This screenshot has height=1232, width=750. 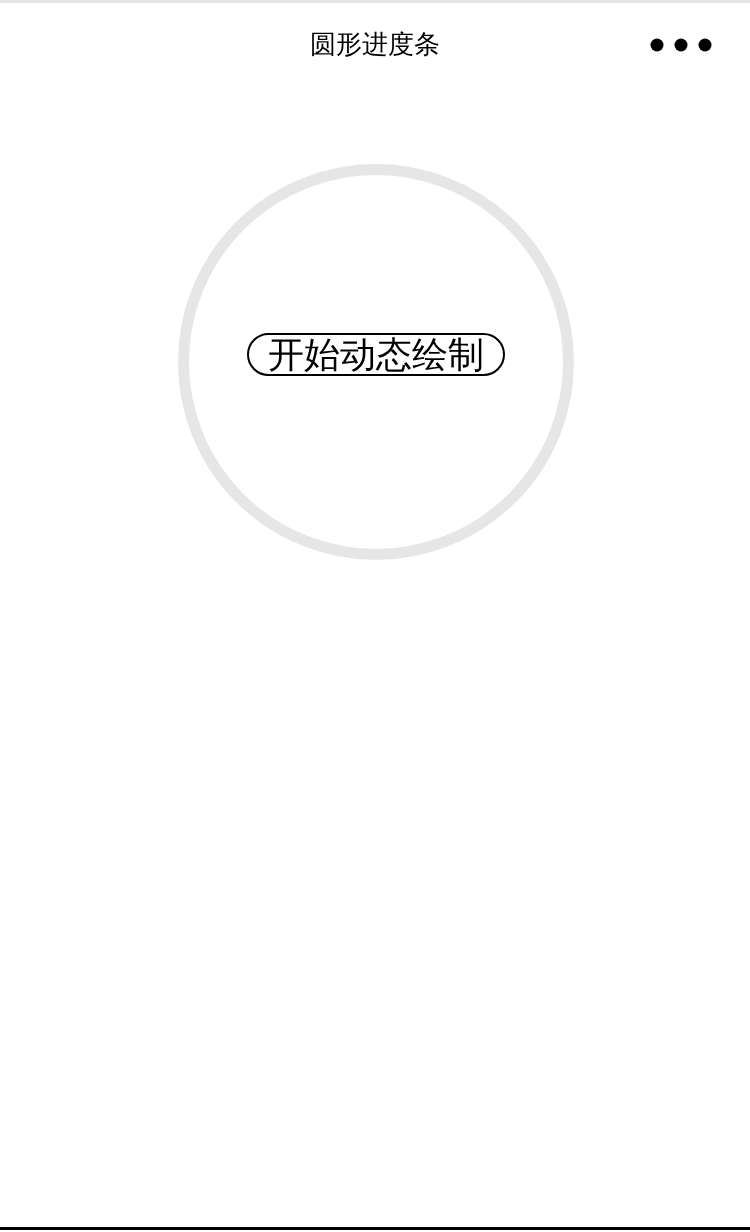 I want to click on start-drawing-button: 开始动态绘制, so click(x=376, y=354).